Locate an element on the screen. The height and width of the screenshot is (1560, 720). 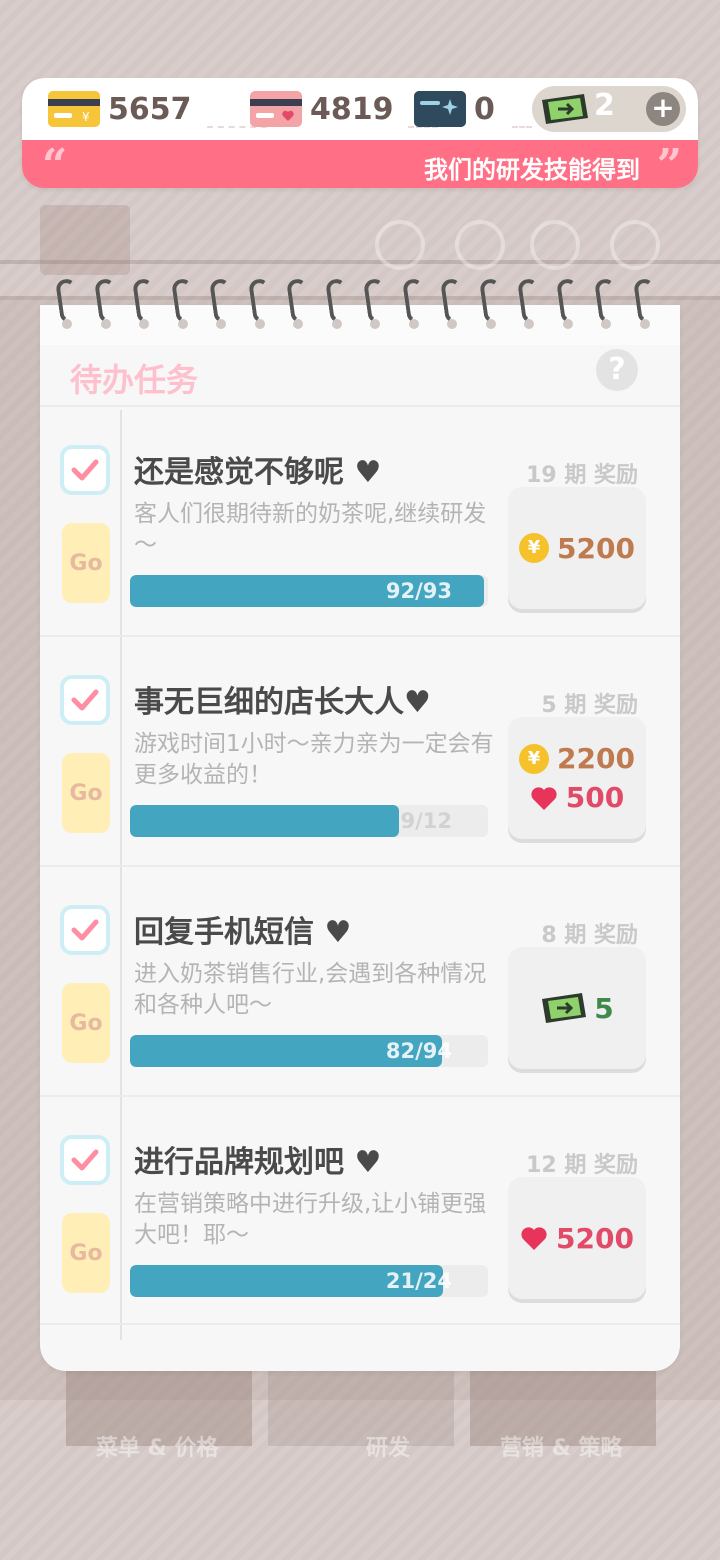
tickets-value: 2 is located at coordinates (604, 105).